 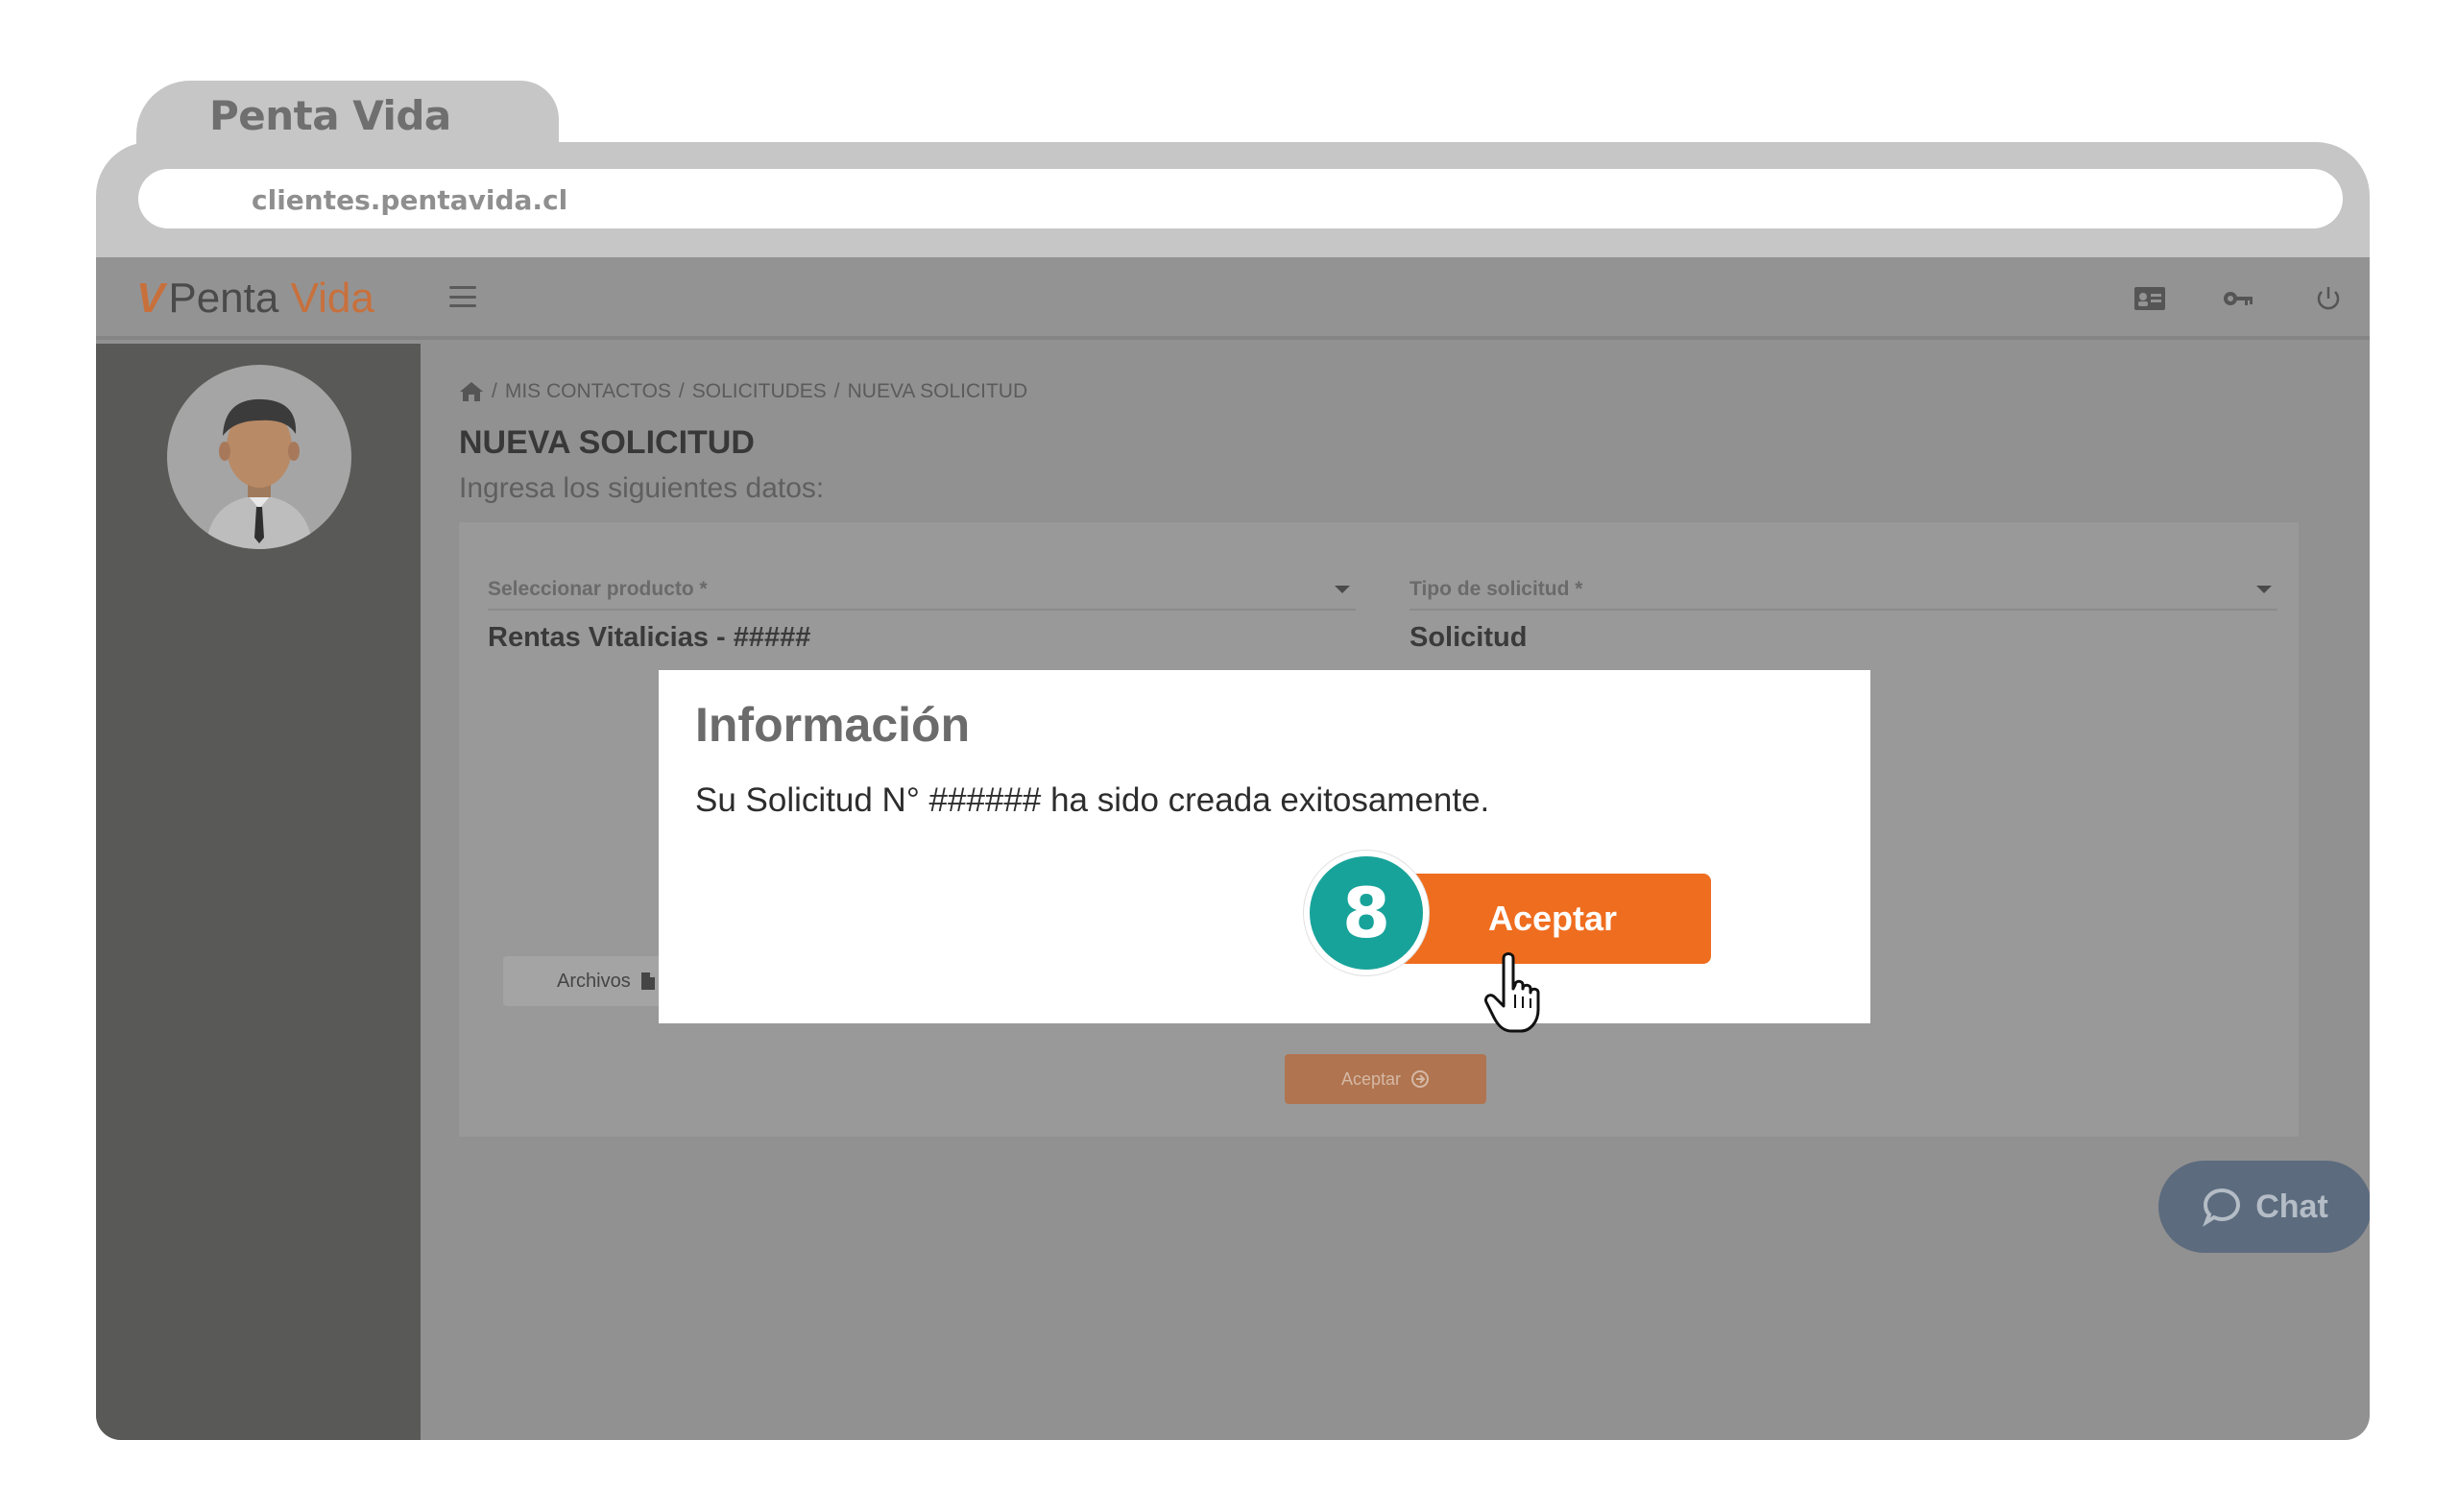 I want to click on power-icon, so click(x=2328, y=298).